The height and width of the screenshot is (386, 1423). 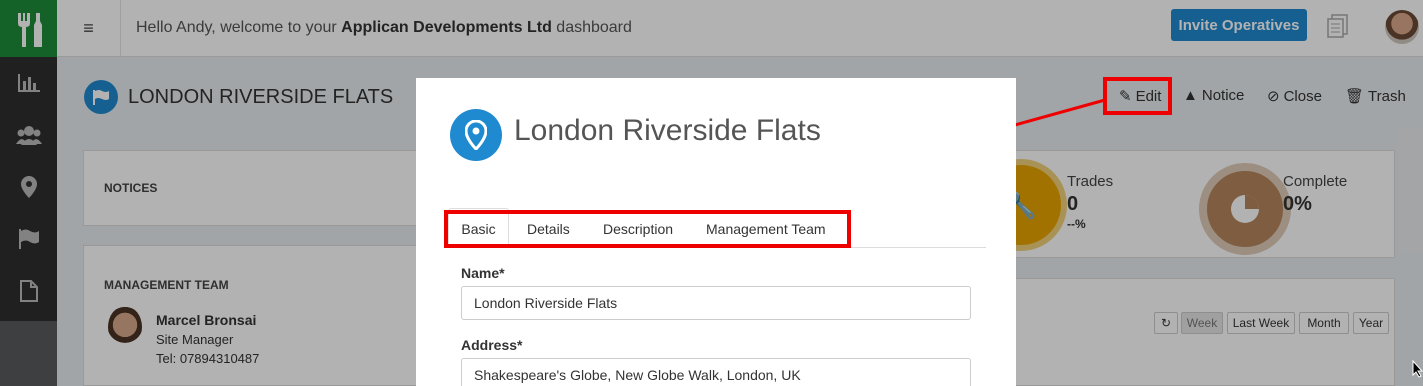 What do you see at coordinates (492, 345) in the screenshot?
I see `address-label: Address*` at bounding box center [492, 345].